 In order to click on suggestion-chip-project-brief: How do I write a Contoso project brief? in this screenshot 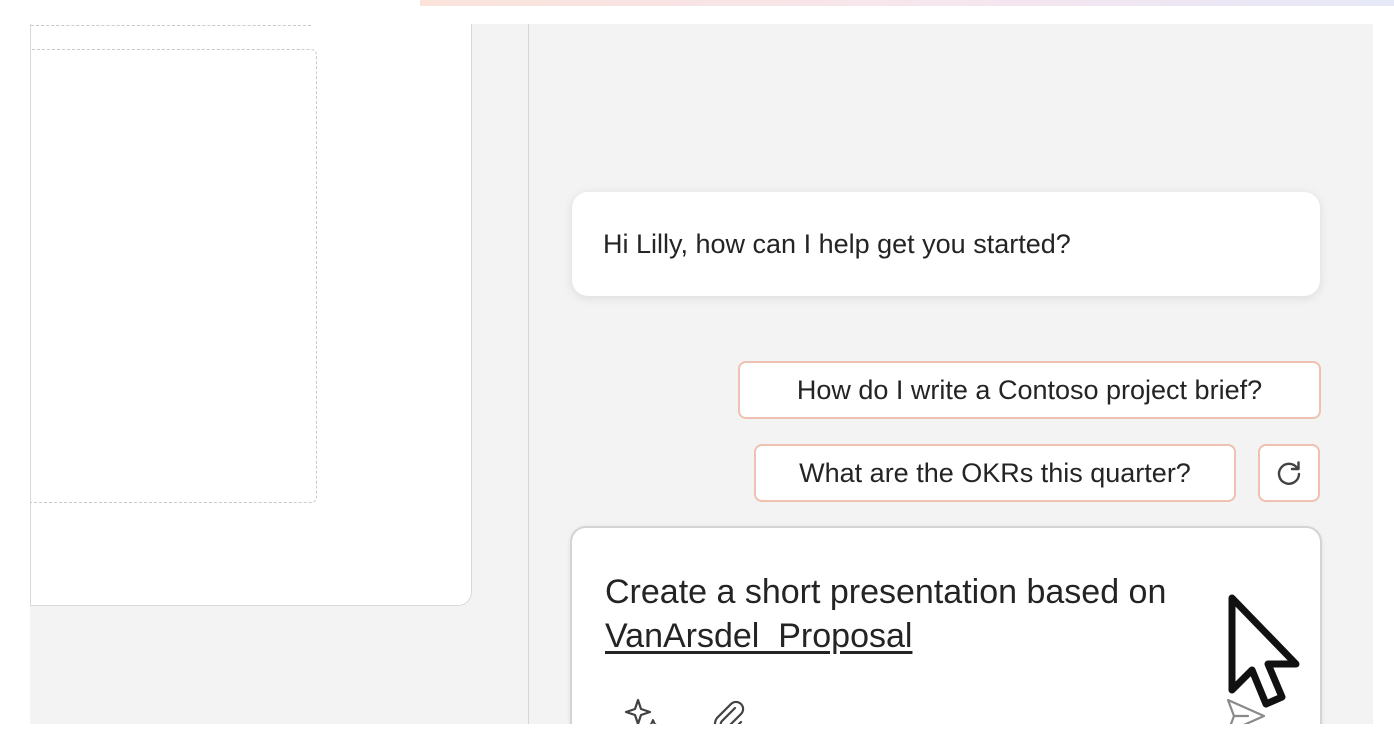, I will do `click(1029, 390)`.